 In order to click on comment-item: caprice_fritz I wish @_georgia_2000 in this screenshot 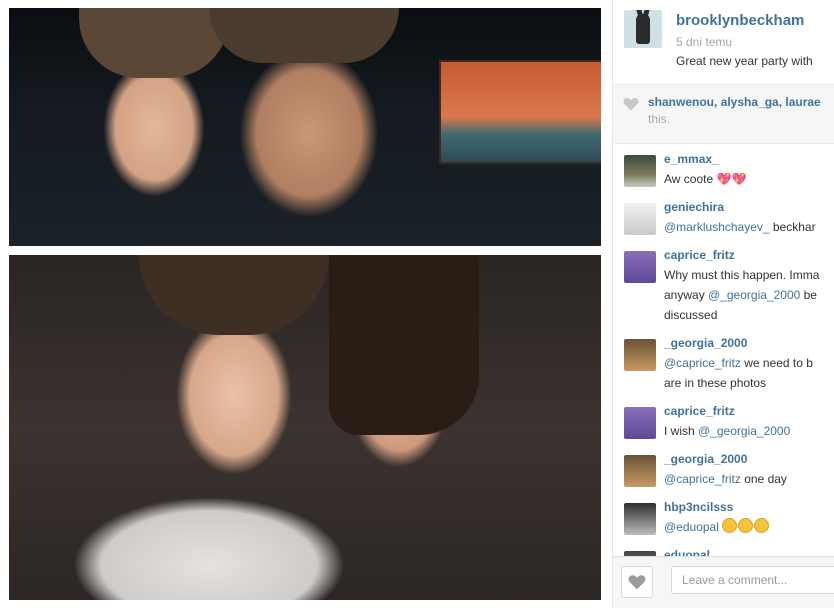, I will do `click(723, 427)`.